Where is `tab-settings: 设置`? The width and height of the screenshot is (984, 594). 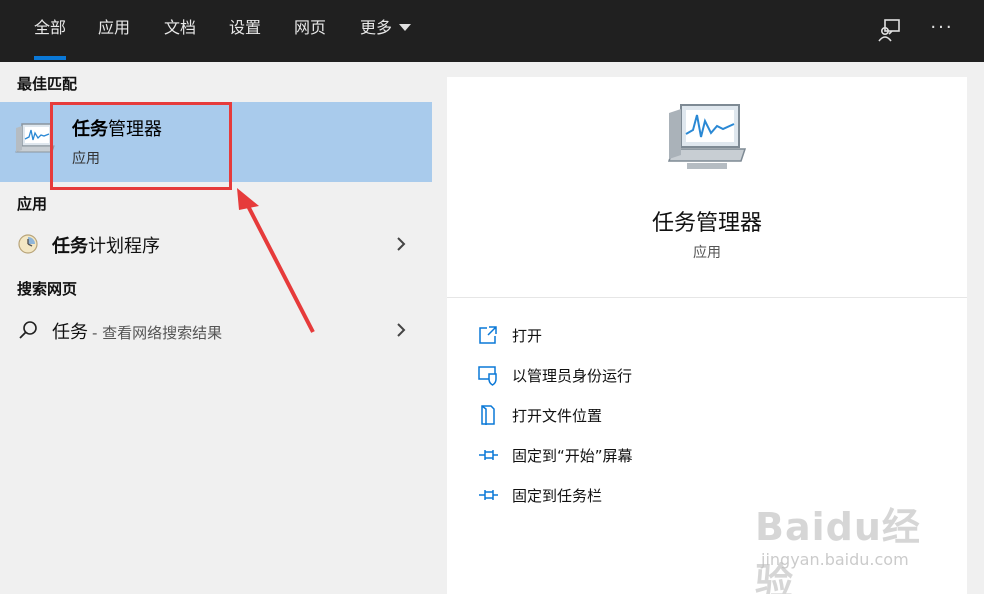
tab-settings: 设置 is located at coordinates (245, 31).